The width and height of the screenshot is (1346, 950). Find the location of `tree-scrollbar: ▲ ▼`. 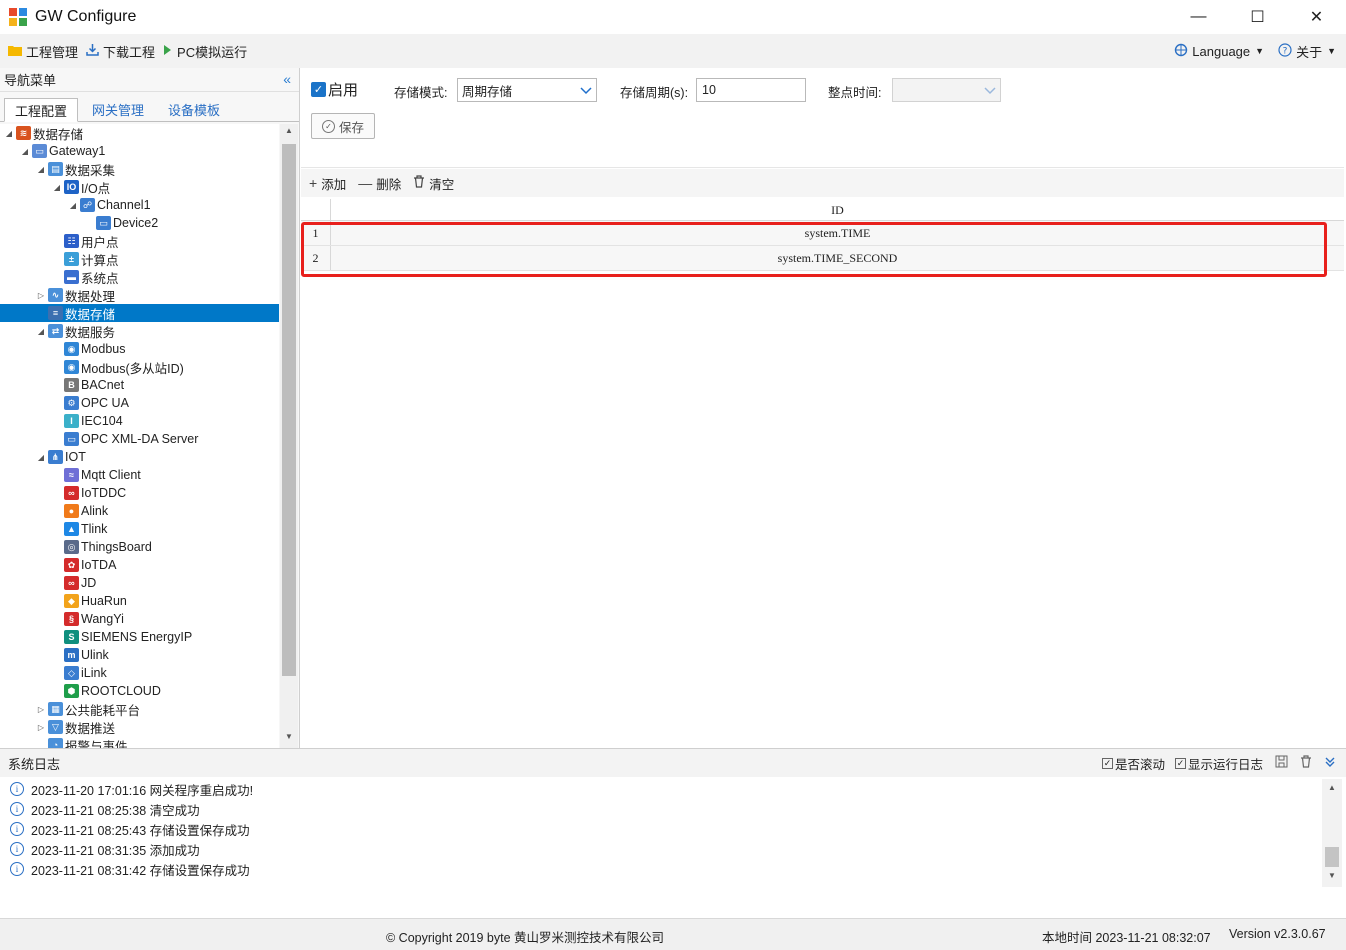

tree-scrollbar: ▲ ▼ is located at coordinates (289, 436).